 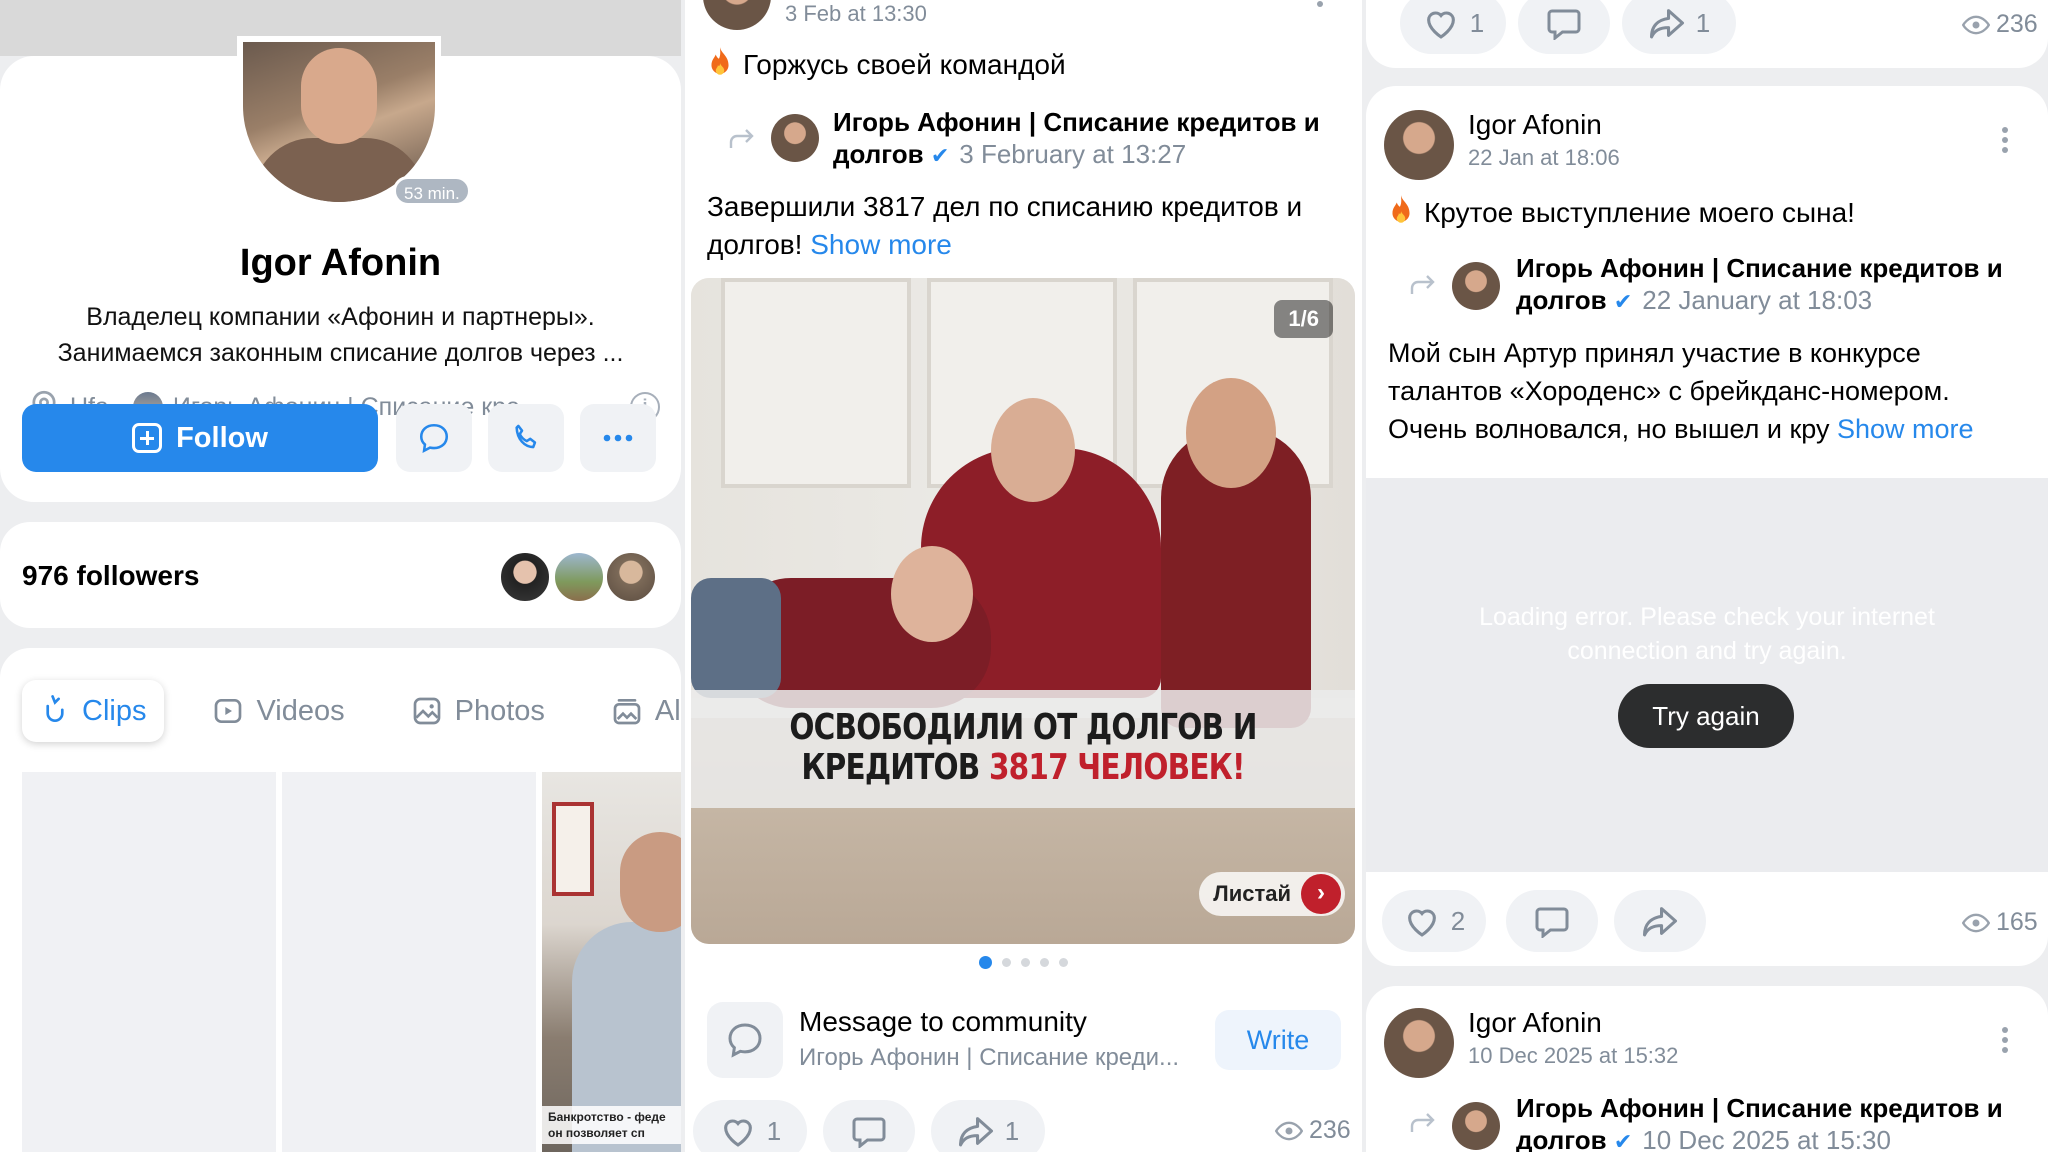 I want to click on profile-bio-line1: Владелец компании «Афонин и партнеры»., so click(x=340, y=317).